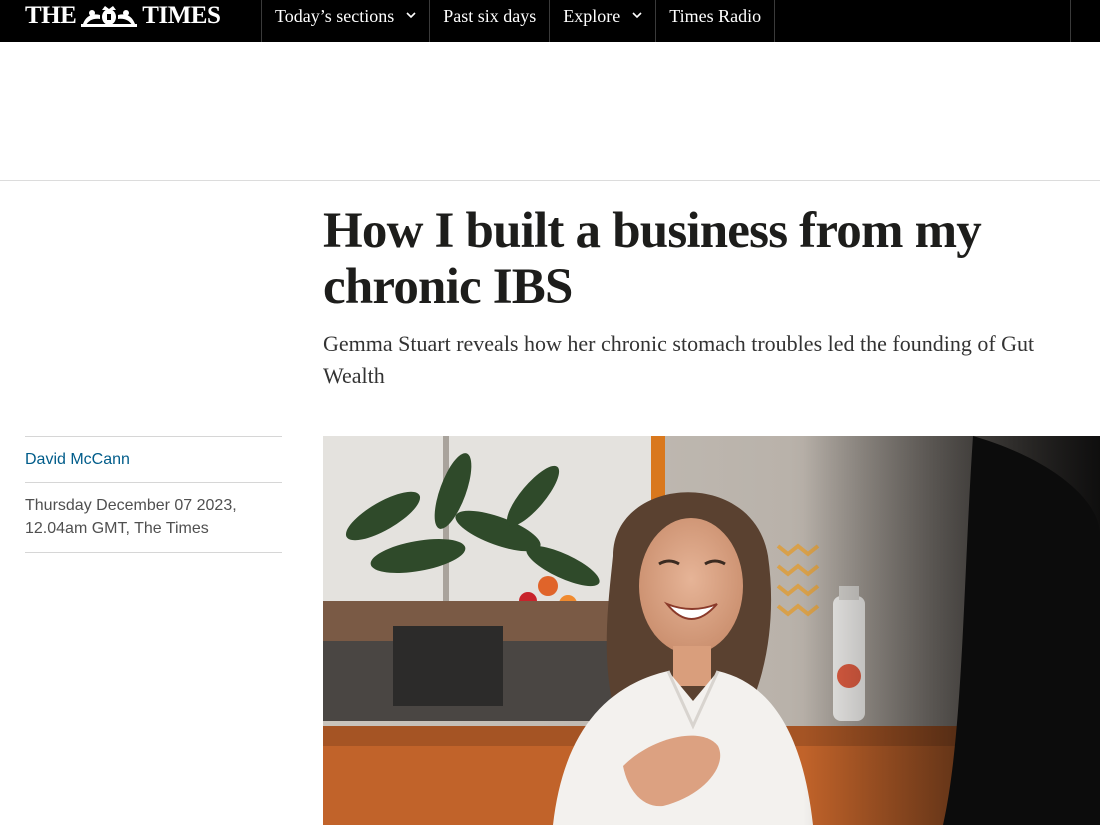 Image resolution: width=1100 pixels, height=825 pixels. I want to click on nav-times-radio: Times Radio, so click(715, 21).